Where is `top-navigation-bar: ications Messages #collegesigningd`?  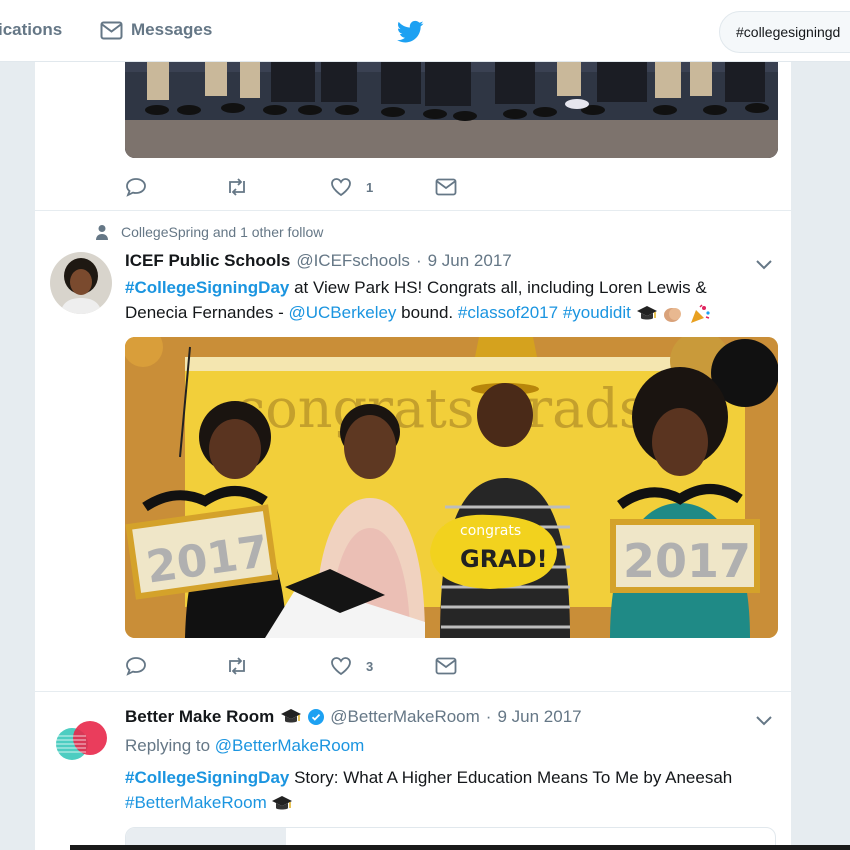 top-navigation-bar: ications Messages #collegesigningd is located at coordinates (425, 31).